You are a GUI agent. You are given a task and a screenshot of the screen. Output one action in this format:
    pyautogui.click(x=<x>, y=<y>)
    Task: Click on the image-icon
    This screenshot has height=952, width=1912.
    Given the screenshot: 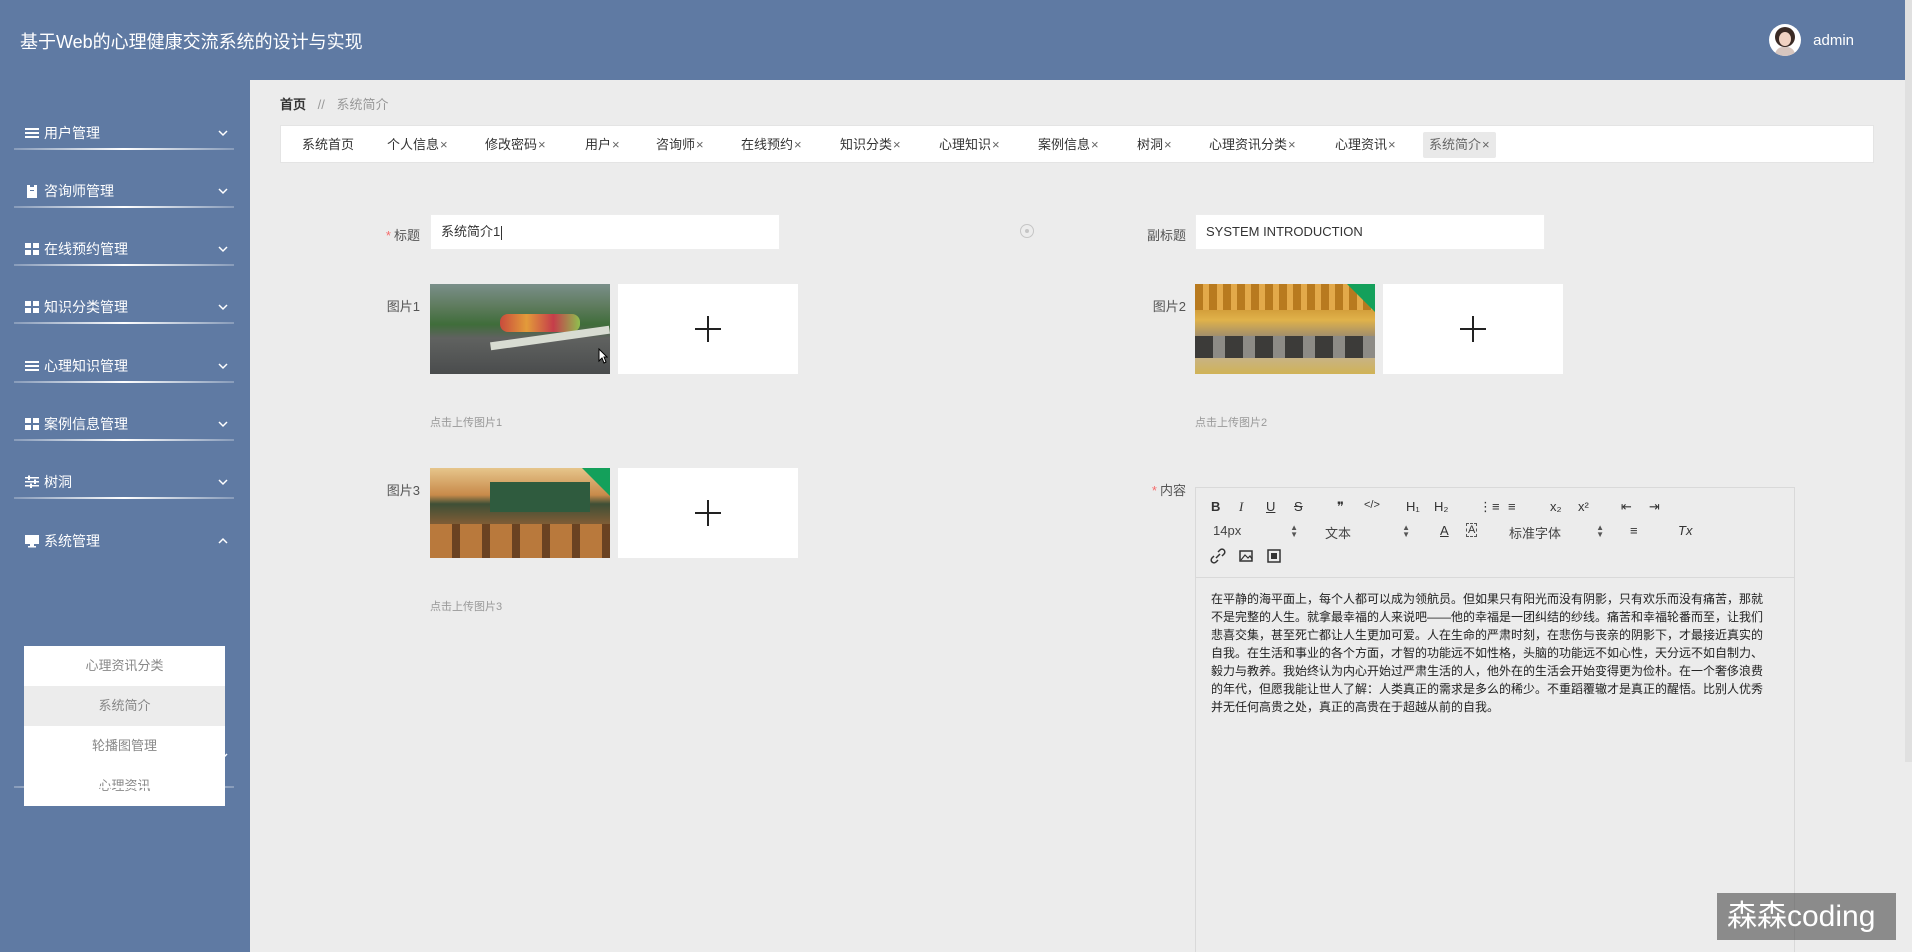 What is the action you would take?
    pyautogui.click(x=1246, y=556)
    